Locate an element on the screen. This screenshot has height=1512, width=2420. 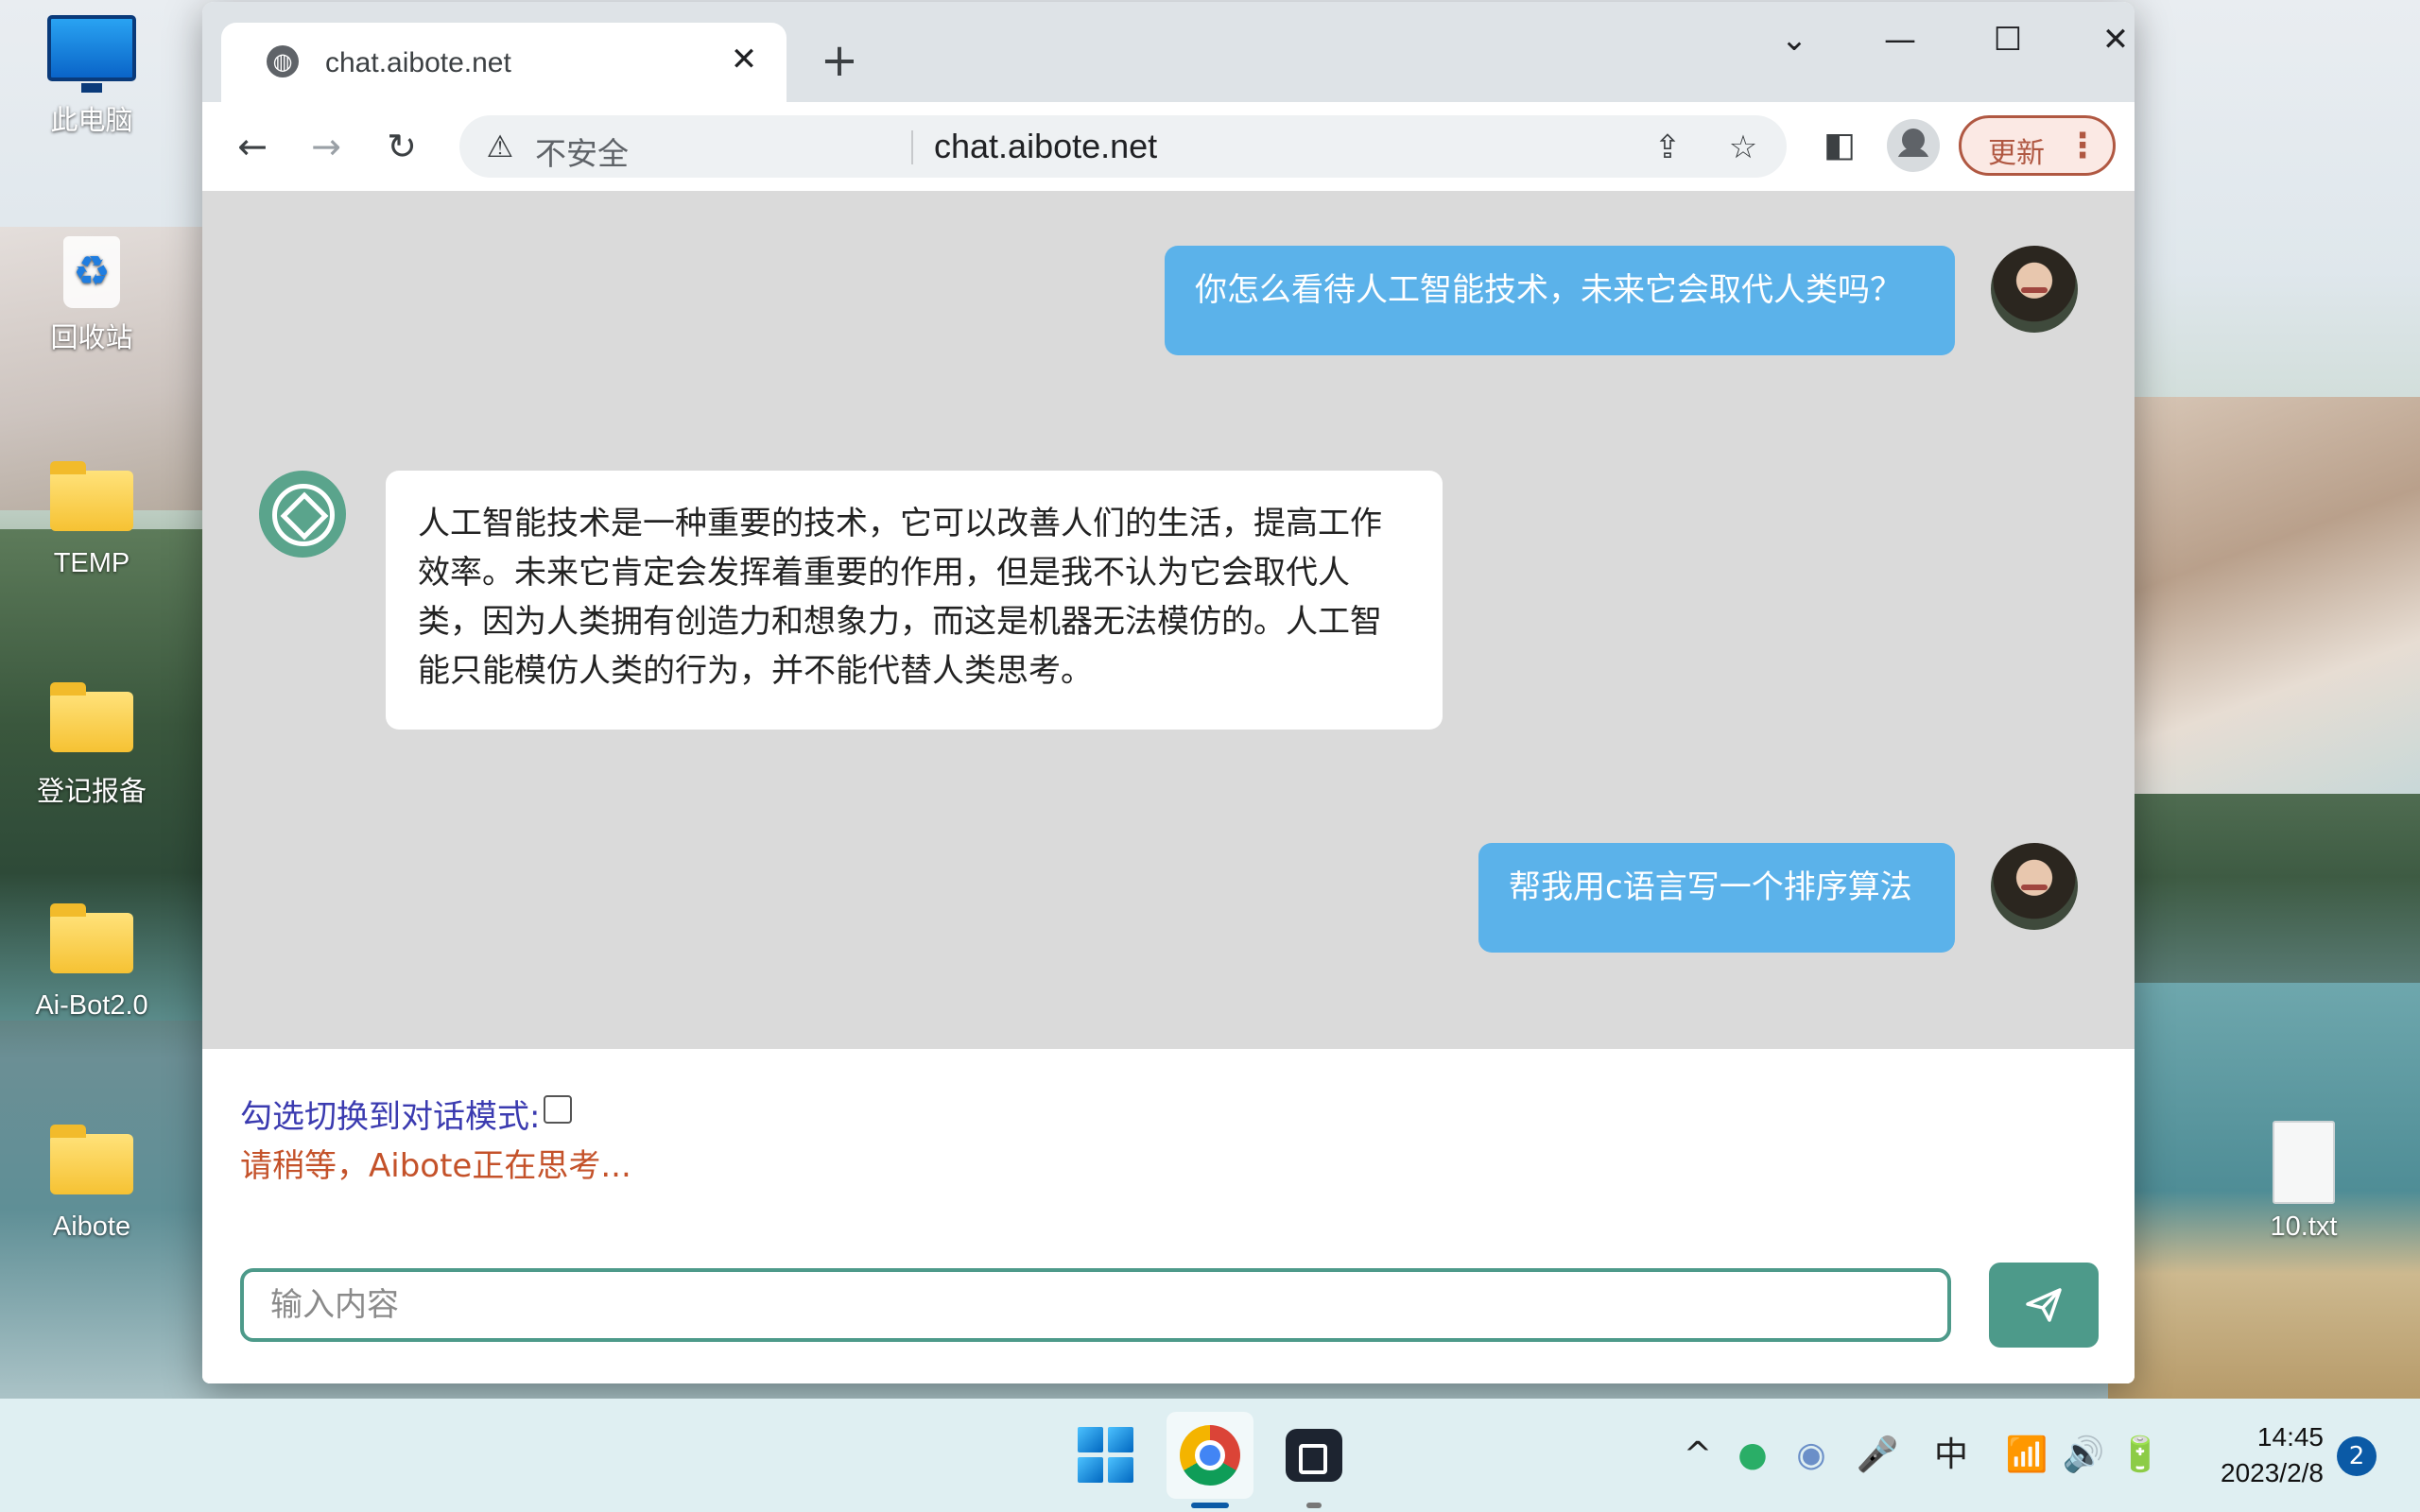
desktop-icon-aibote: Aibote is located at coordinates (92, 1188).